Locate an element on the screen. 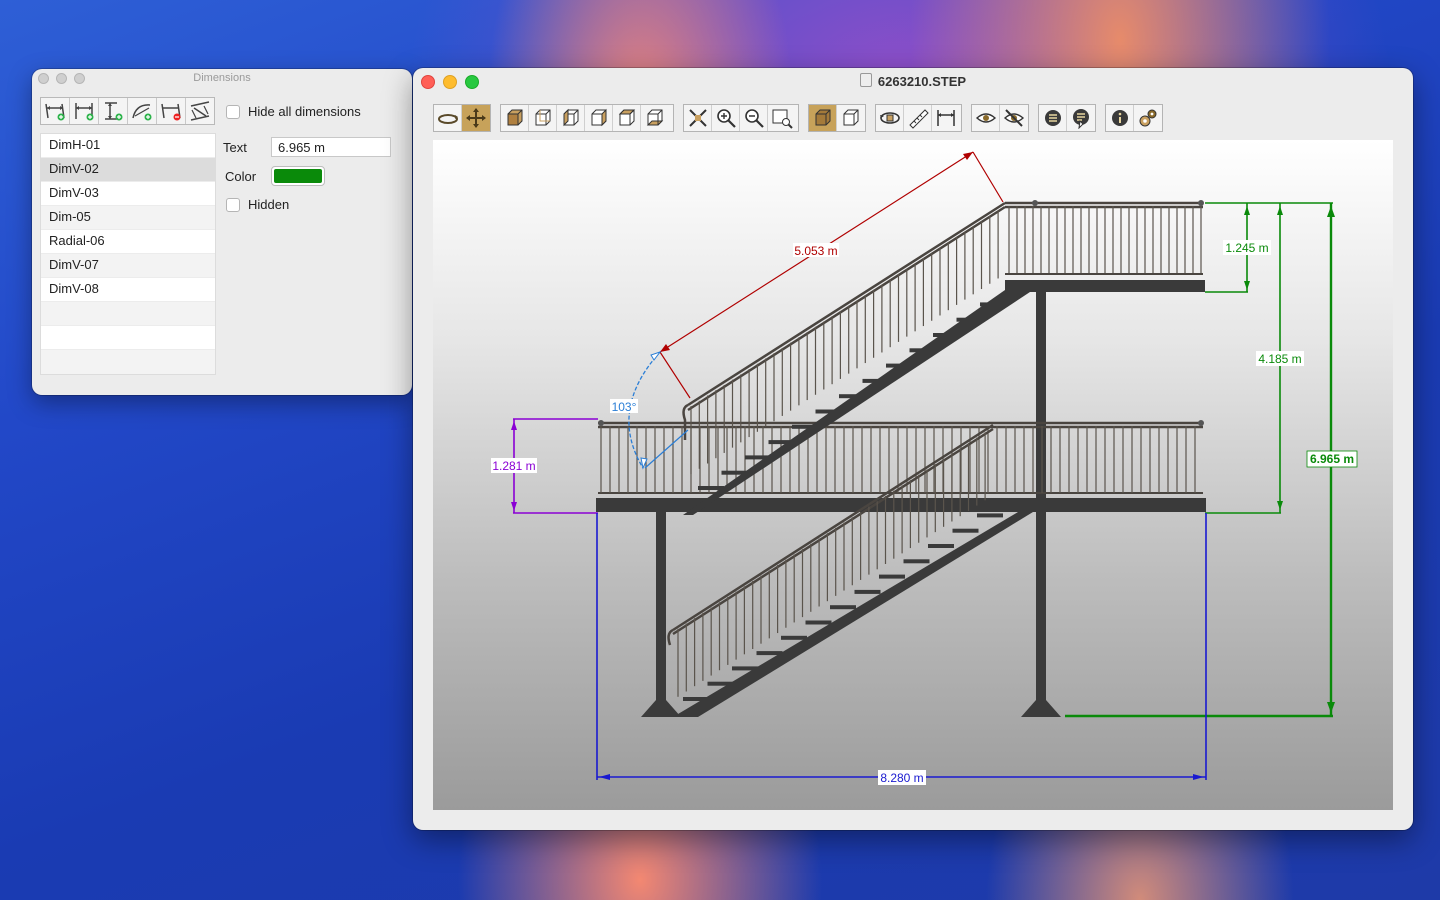  layers-group is located at coordinates (1067, 118).